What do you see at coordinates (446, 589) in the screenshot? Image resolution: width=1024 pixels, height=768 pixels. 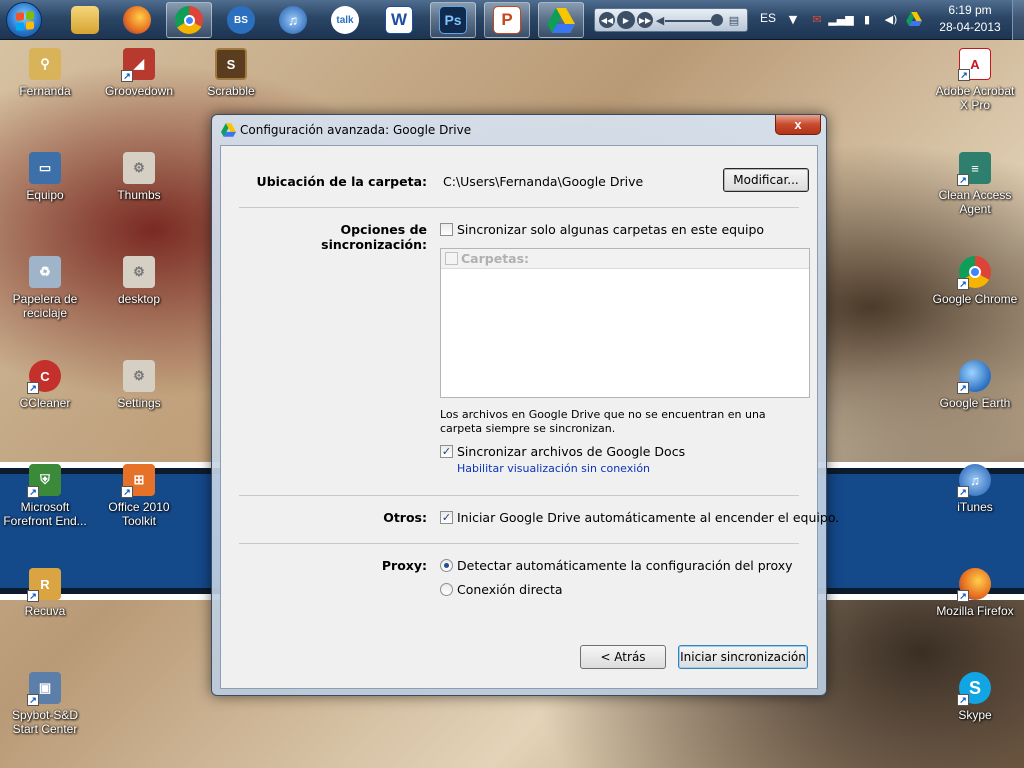 I see `proxy-direct-radio` at bounding box center [446, 589].